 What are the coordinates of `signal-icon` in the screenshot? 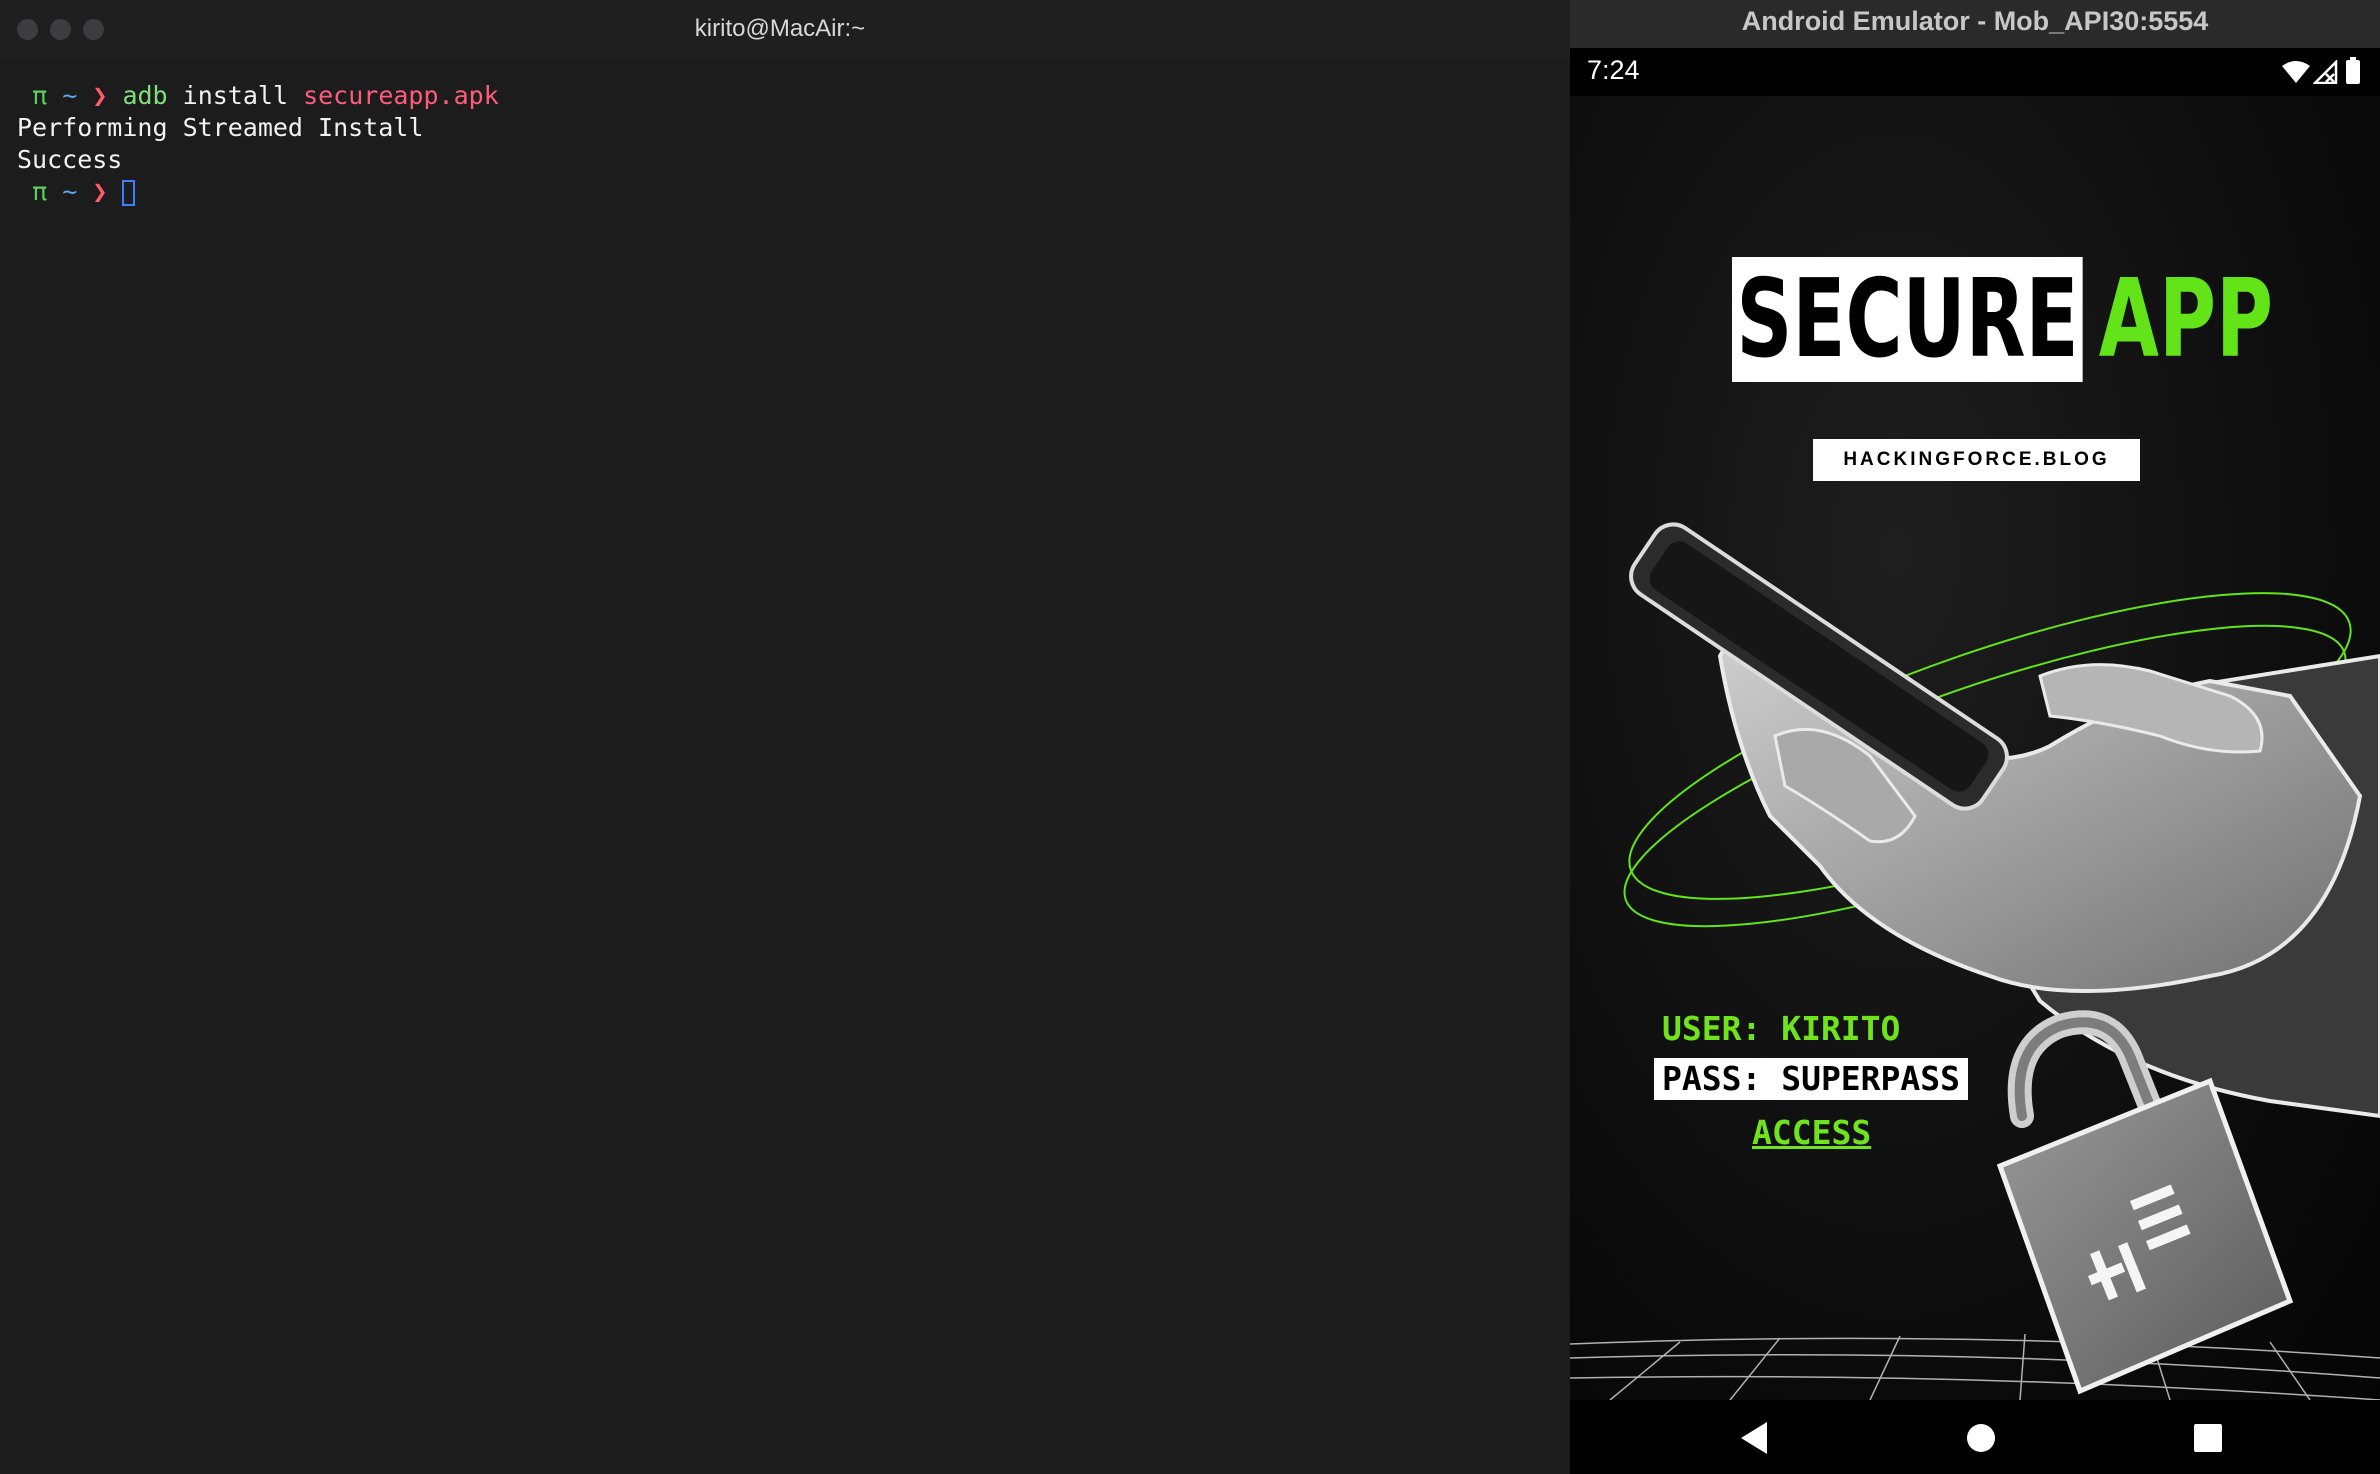 It's located at (2325, 73).